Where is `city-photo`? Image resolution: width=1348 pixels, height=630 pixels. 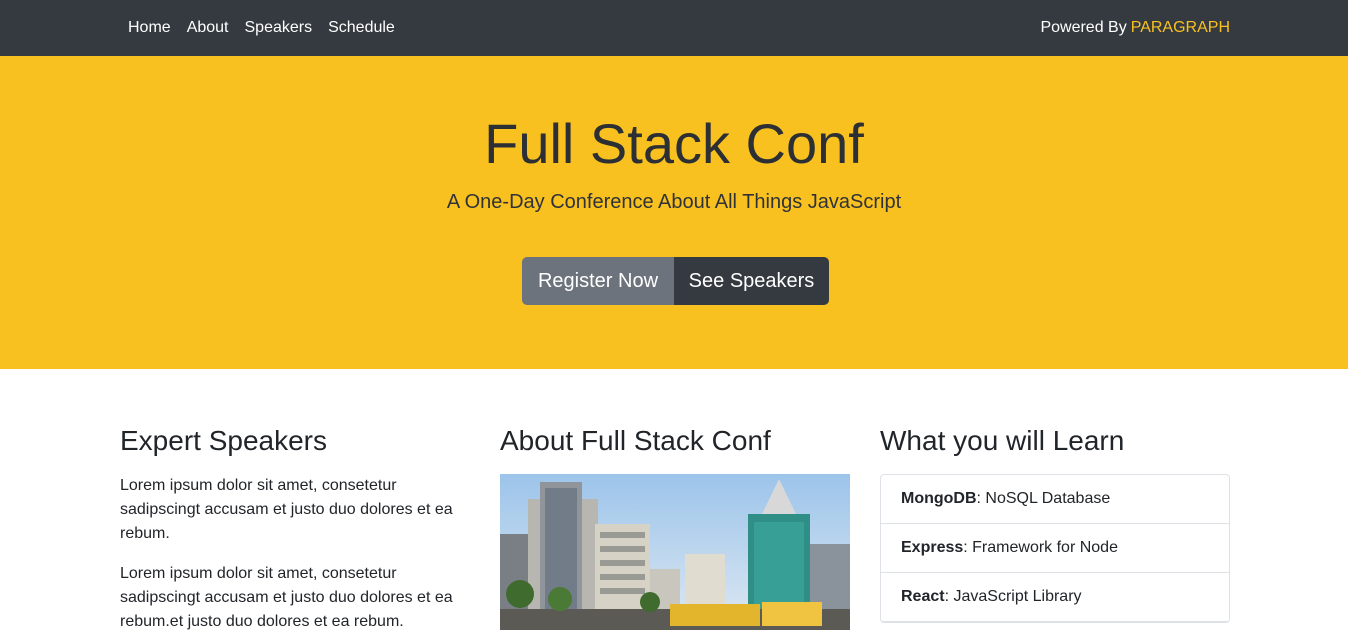
city-photo is located at coordinates (675, 552).